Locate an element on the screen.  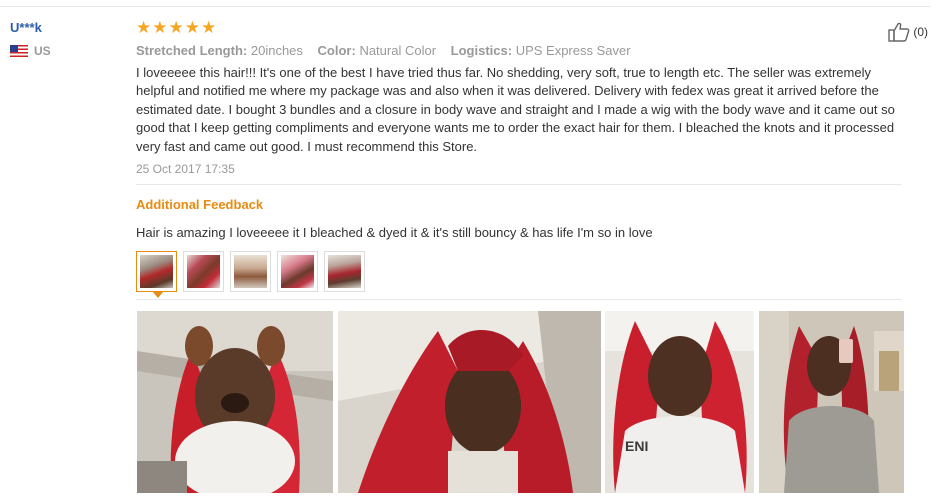
length-value: 20inches is located at coordinates (276, 50).